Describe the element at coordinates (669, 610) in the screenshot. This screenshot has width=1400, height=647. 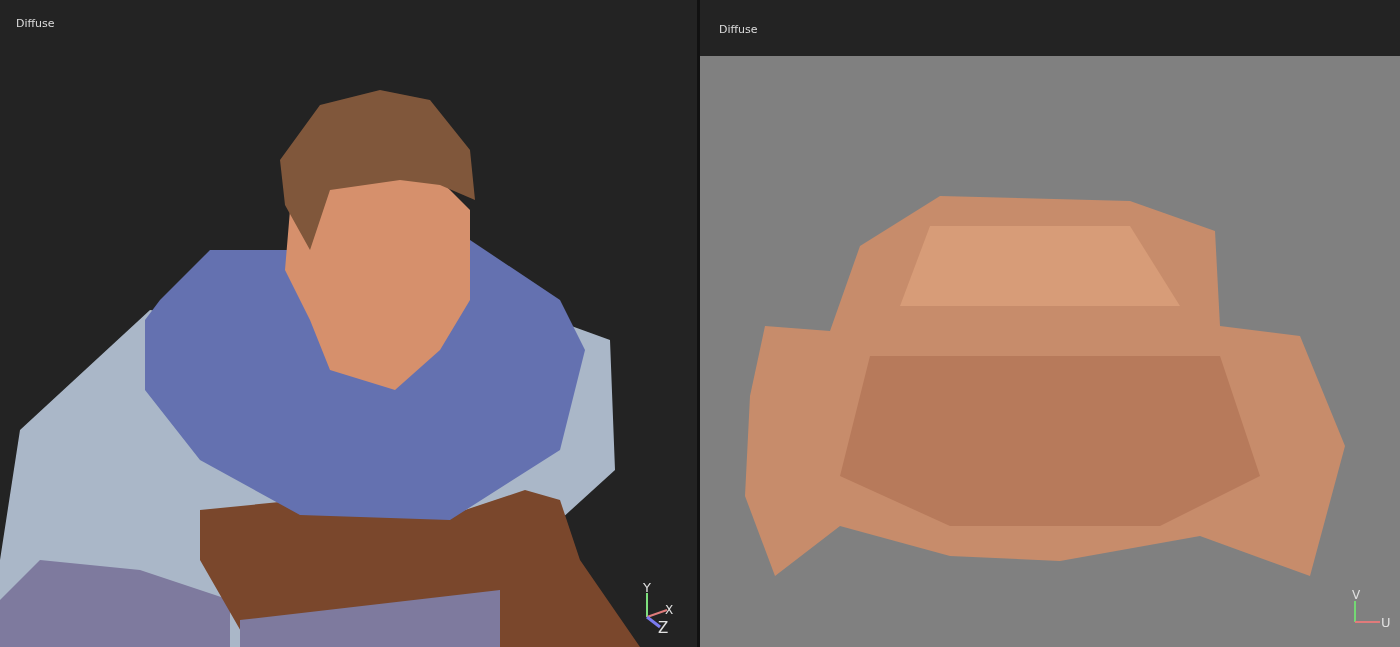
I see `axis-label: X` at that location.